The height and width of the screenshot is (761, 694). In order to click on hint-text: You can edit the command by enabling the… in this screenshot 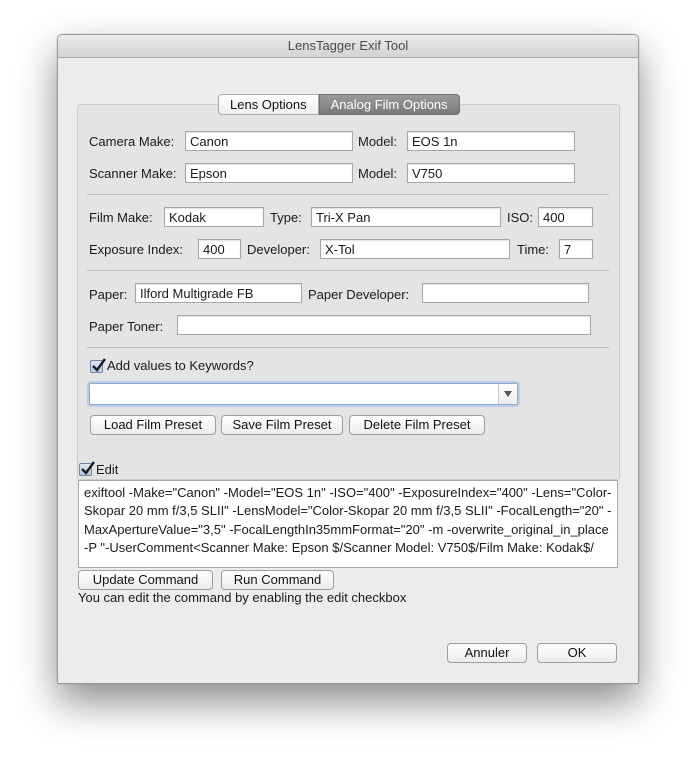, I will do `click(242, 597)`.